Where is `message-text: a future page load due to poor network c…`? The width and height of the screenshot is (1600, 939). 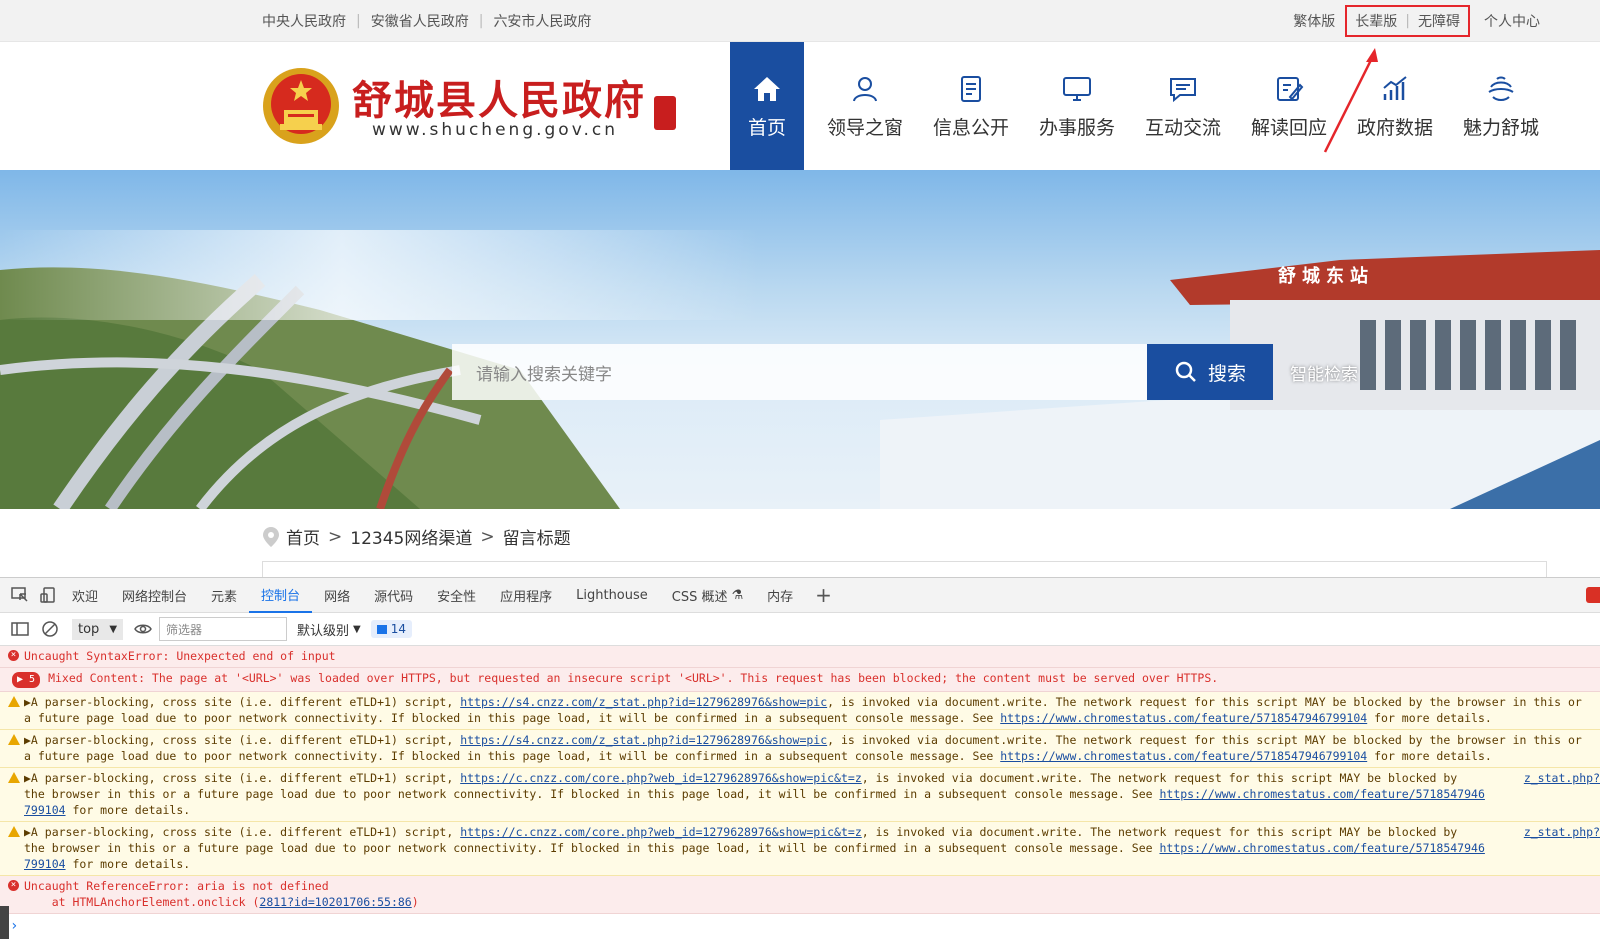 message-text: a future page load due to poor network c… is located at coordinates (512, 718).